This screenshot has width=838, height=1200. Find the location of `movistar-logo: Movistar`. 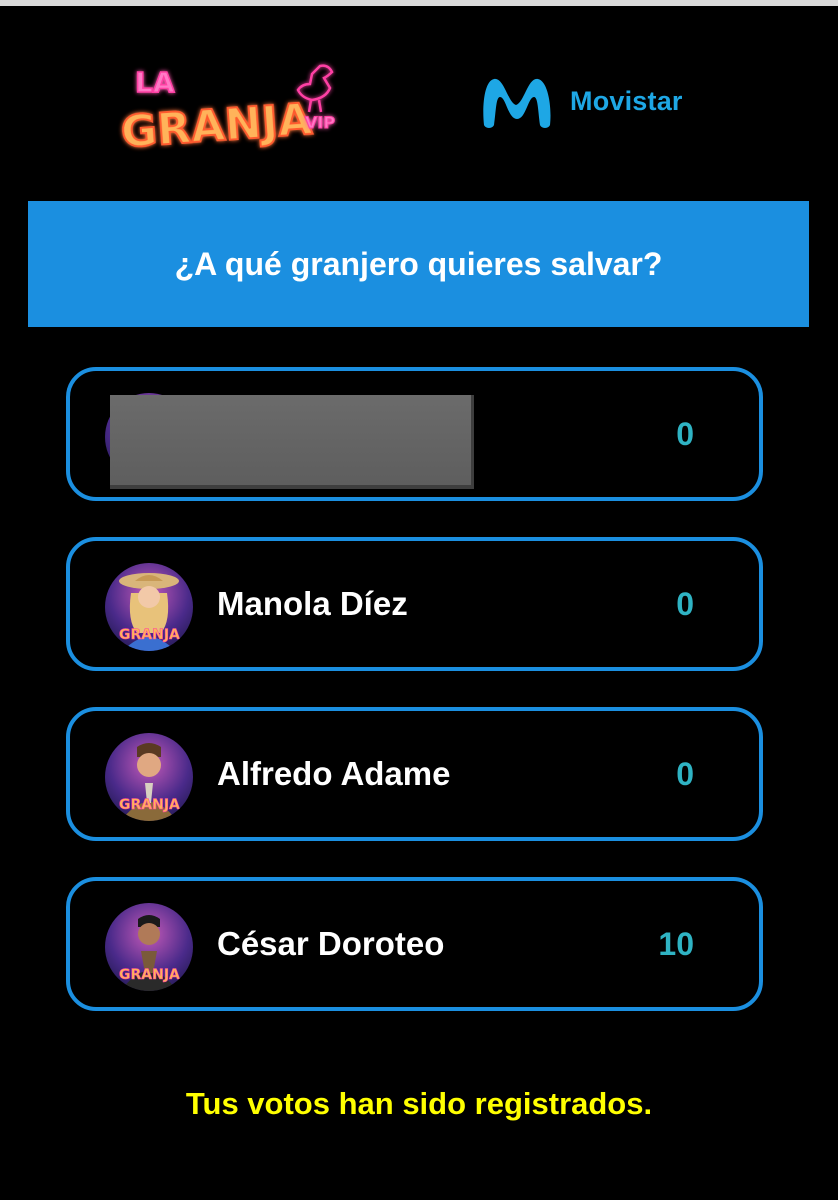

movistar-logo: Movistar is located at coordinates (598, 101).